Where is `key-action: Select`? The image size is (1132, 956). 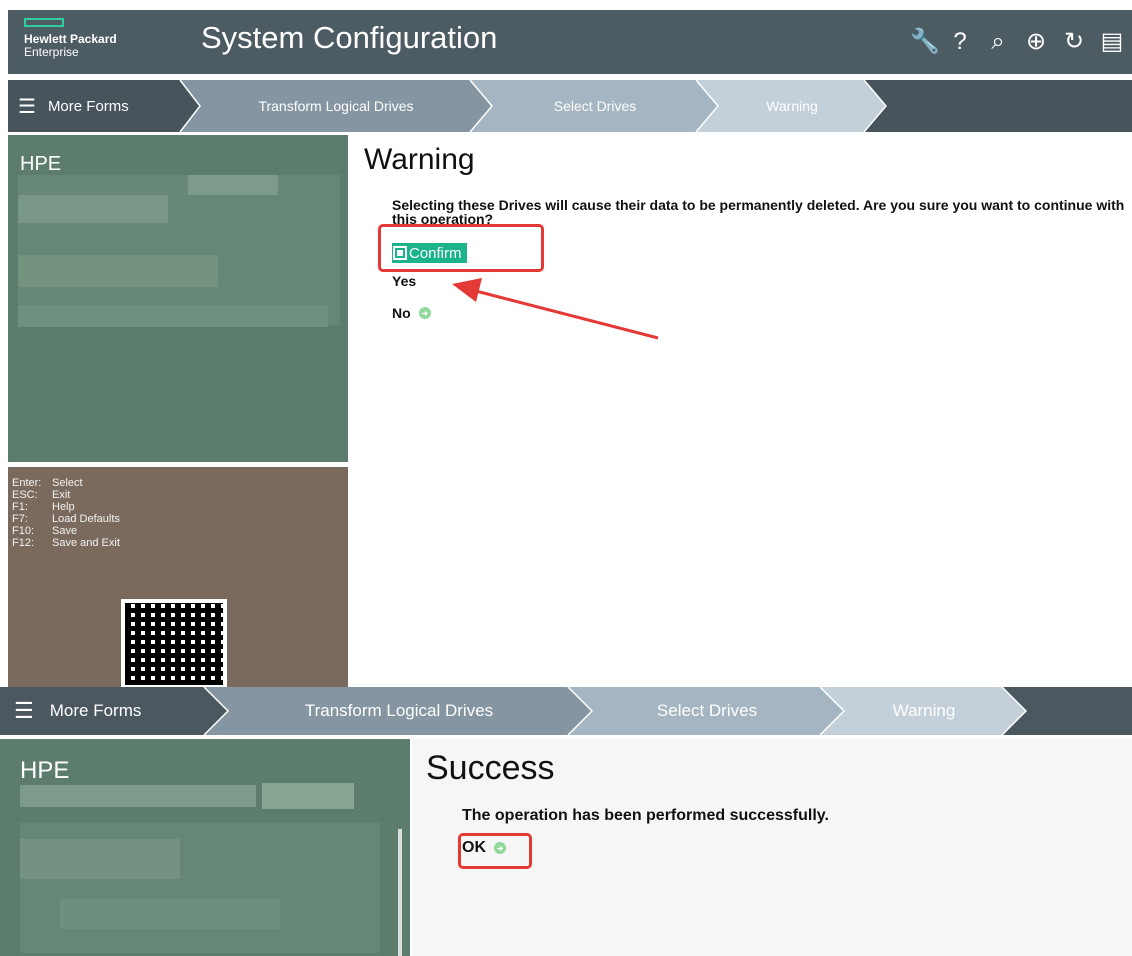
key-action: Select is located at coordinates (67, 483).